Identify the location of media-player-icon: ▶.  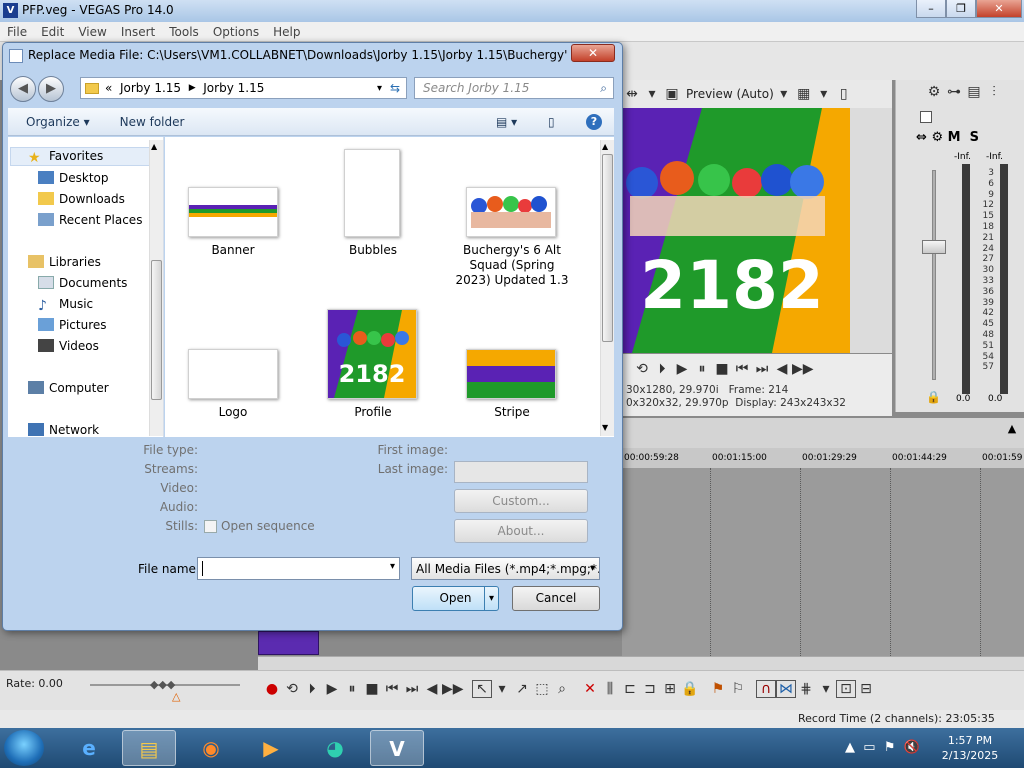
(271, 748).